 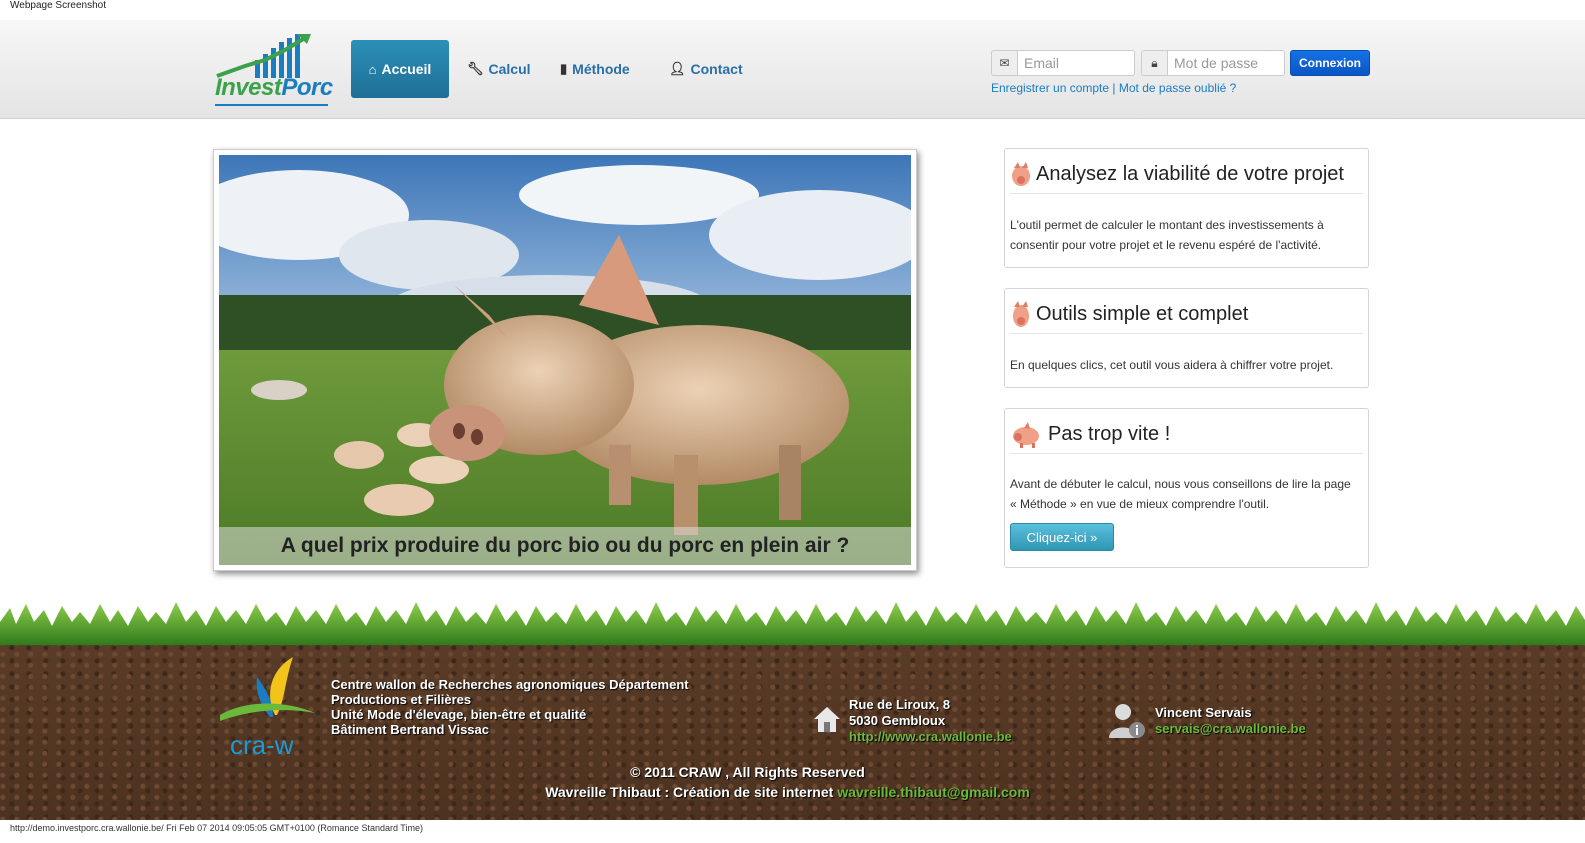 I want to click on connexion-button: Connexion, so click(x=1330, y=63).